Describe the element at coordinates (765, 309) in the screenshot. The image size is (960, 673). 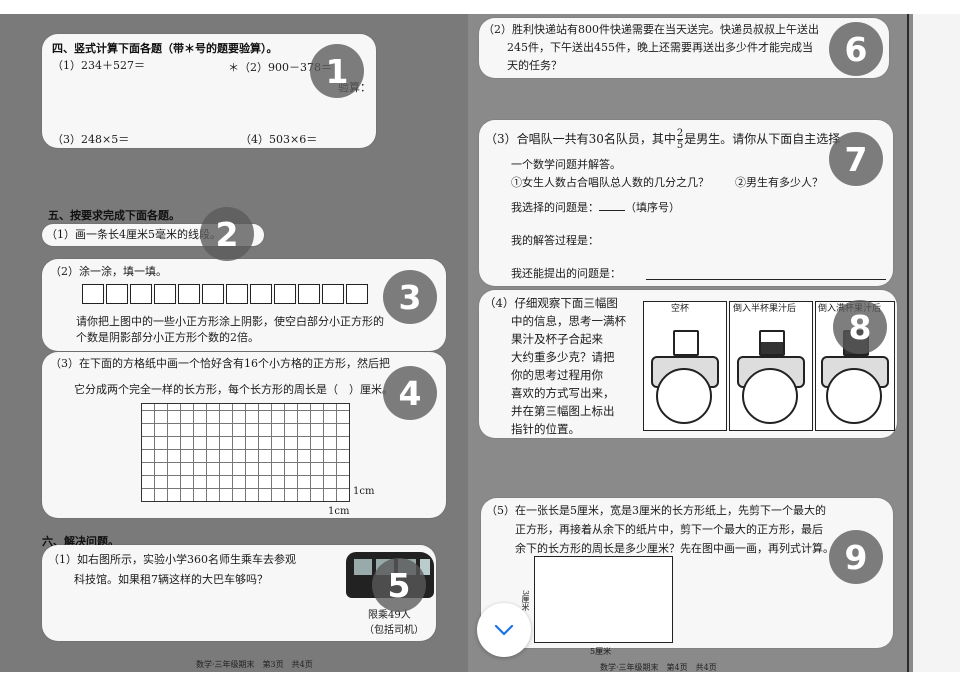
I see `scale-panel-title-2: 倒入半杯果汁后` at that location.